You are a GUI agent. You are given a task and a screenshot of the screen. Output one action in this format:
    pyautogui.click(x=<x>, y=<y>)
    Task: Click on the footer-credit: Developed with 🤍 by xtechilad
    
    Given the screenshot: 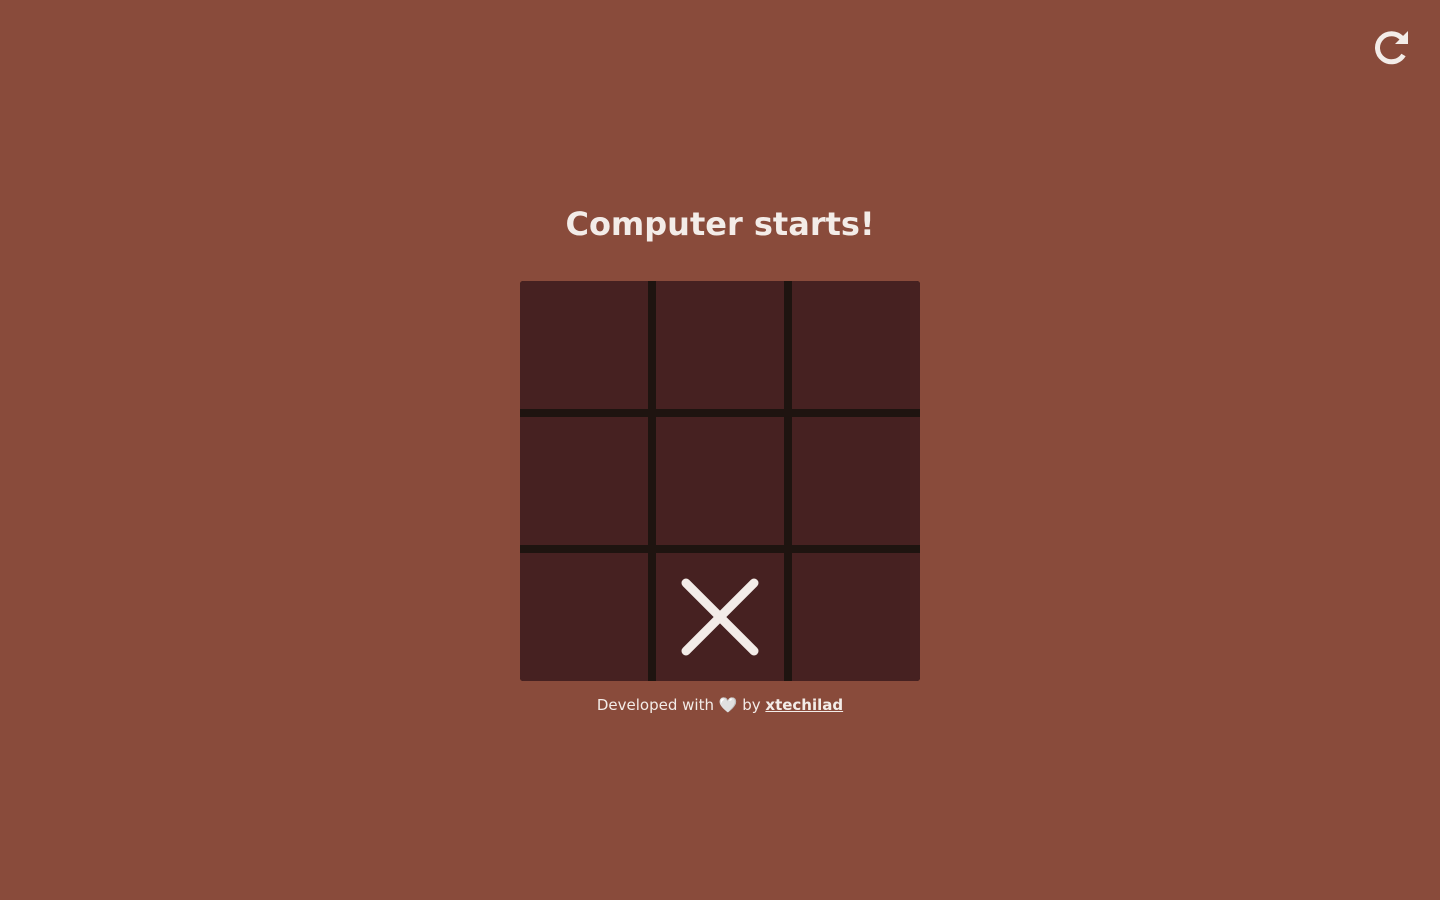 What is the action you would take?
    pyautogui.click(x=720, y=705)
    